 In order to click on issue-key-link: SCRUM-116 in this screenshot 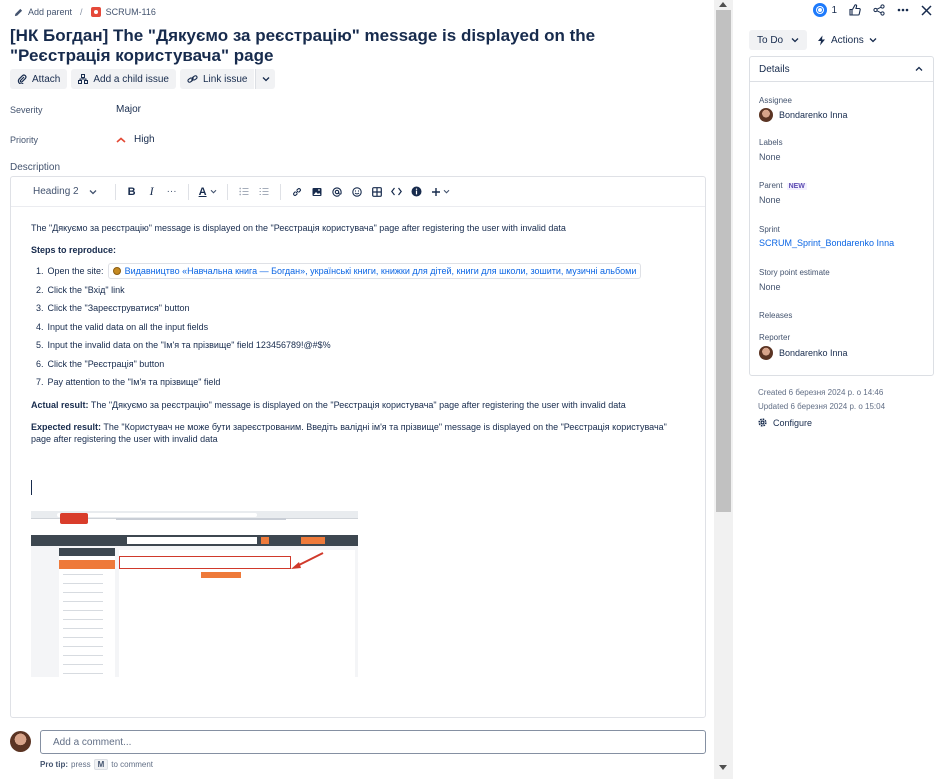, I will do `click(123, 12)`.